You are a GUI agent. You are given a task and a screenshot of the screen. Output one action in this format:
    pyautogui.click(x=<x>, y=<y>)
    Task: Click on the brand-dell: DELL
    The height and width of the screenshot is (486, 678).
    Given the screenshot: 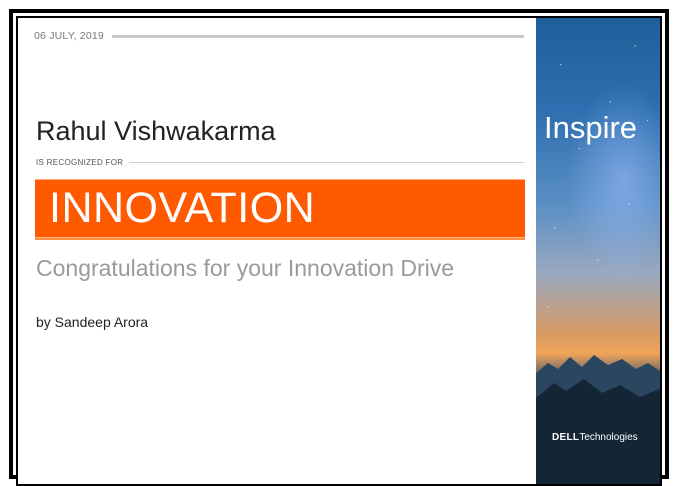 What is the action you would take?
    pyautogui.click(x=566, y=437)
    